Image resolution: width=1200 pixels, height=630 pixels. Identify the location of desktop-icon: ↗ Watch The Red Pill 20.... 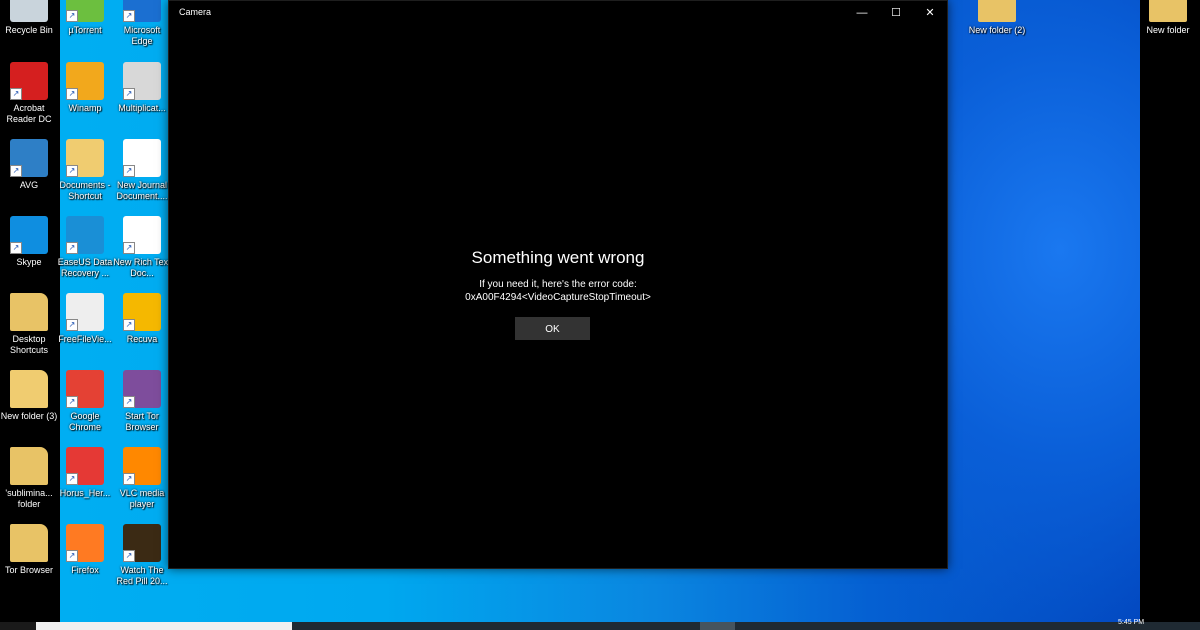
(142, 555).